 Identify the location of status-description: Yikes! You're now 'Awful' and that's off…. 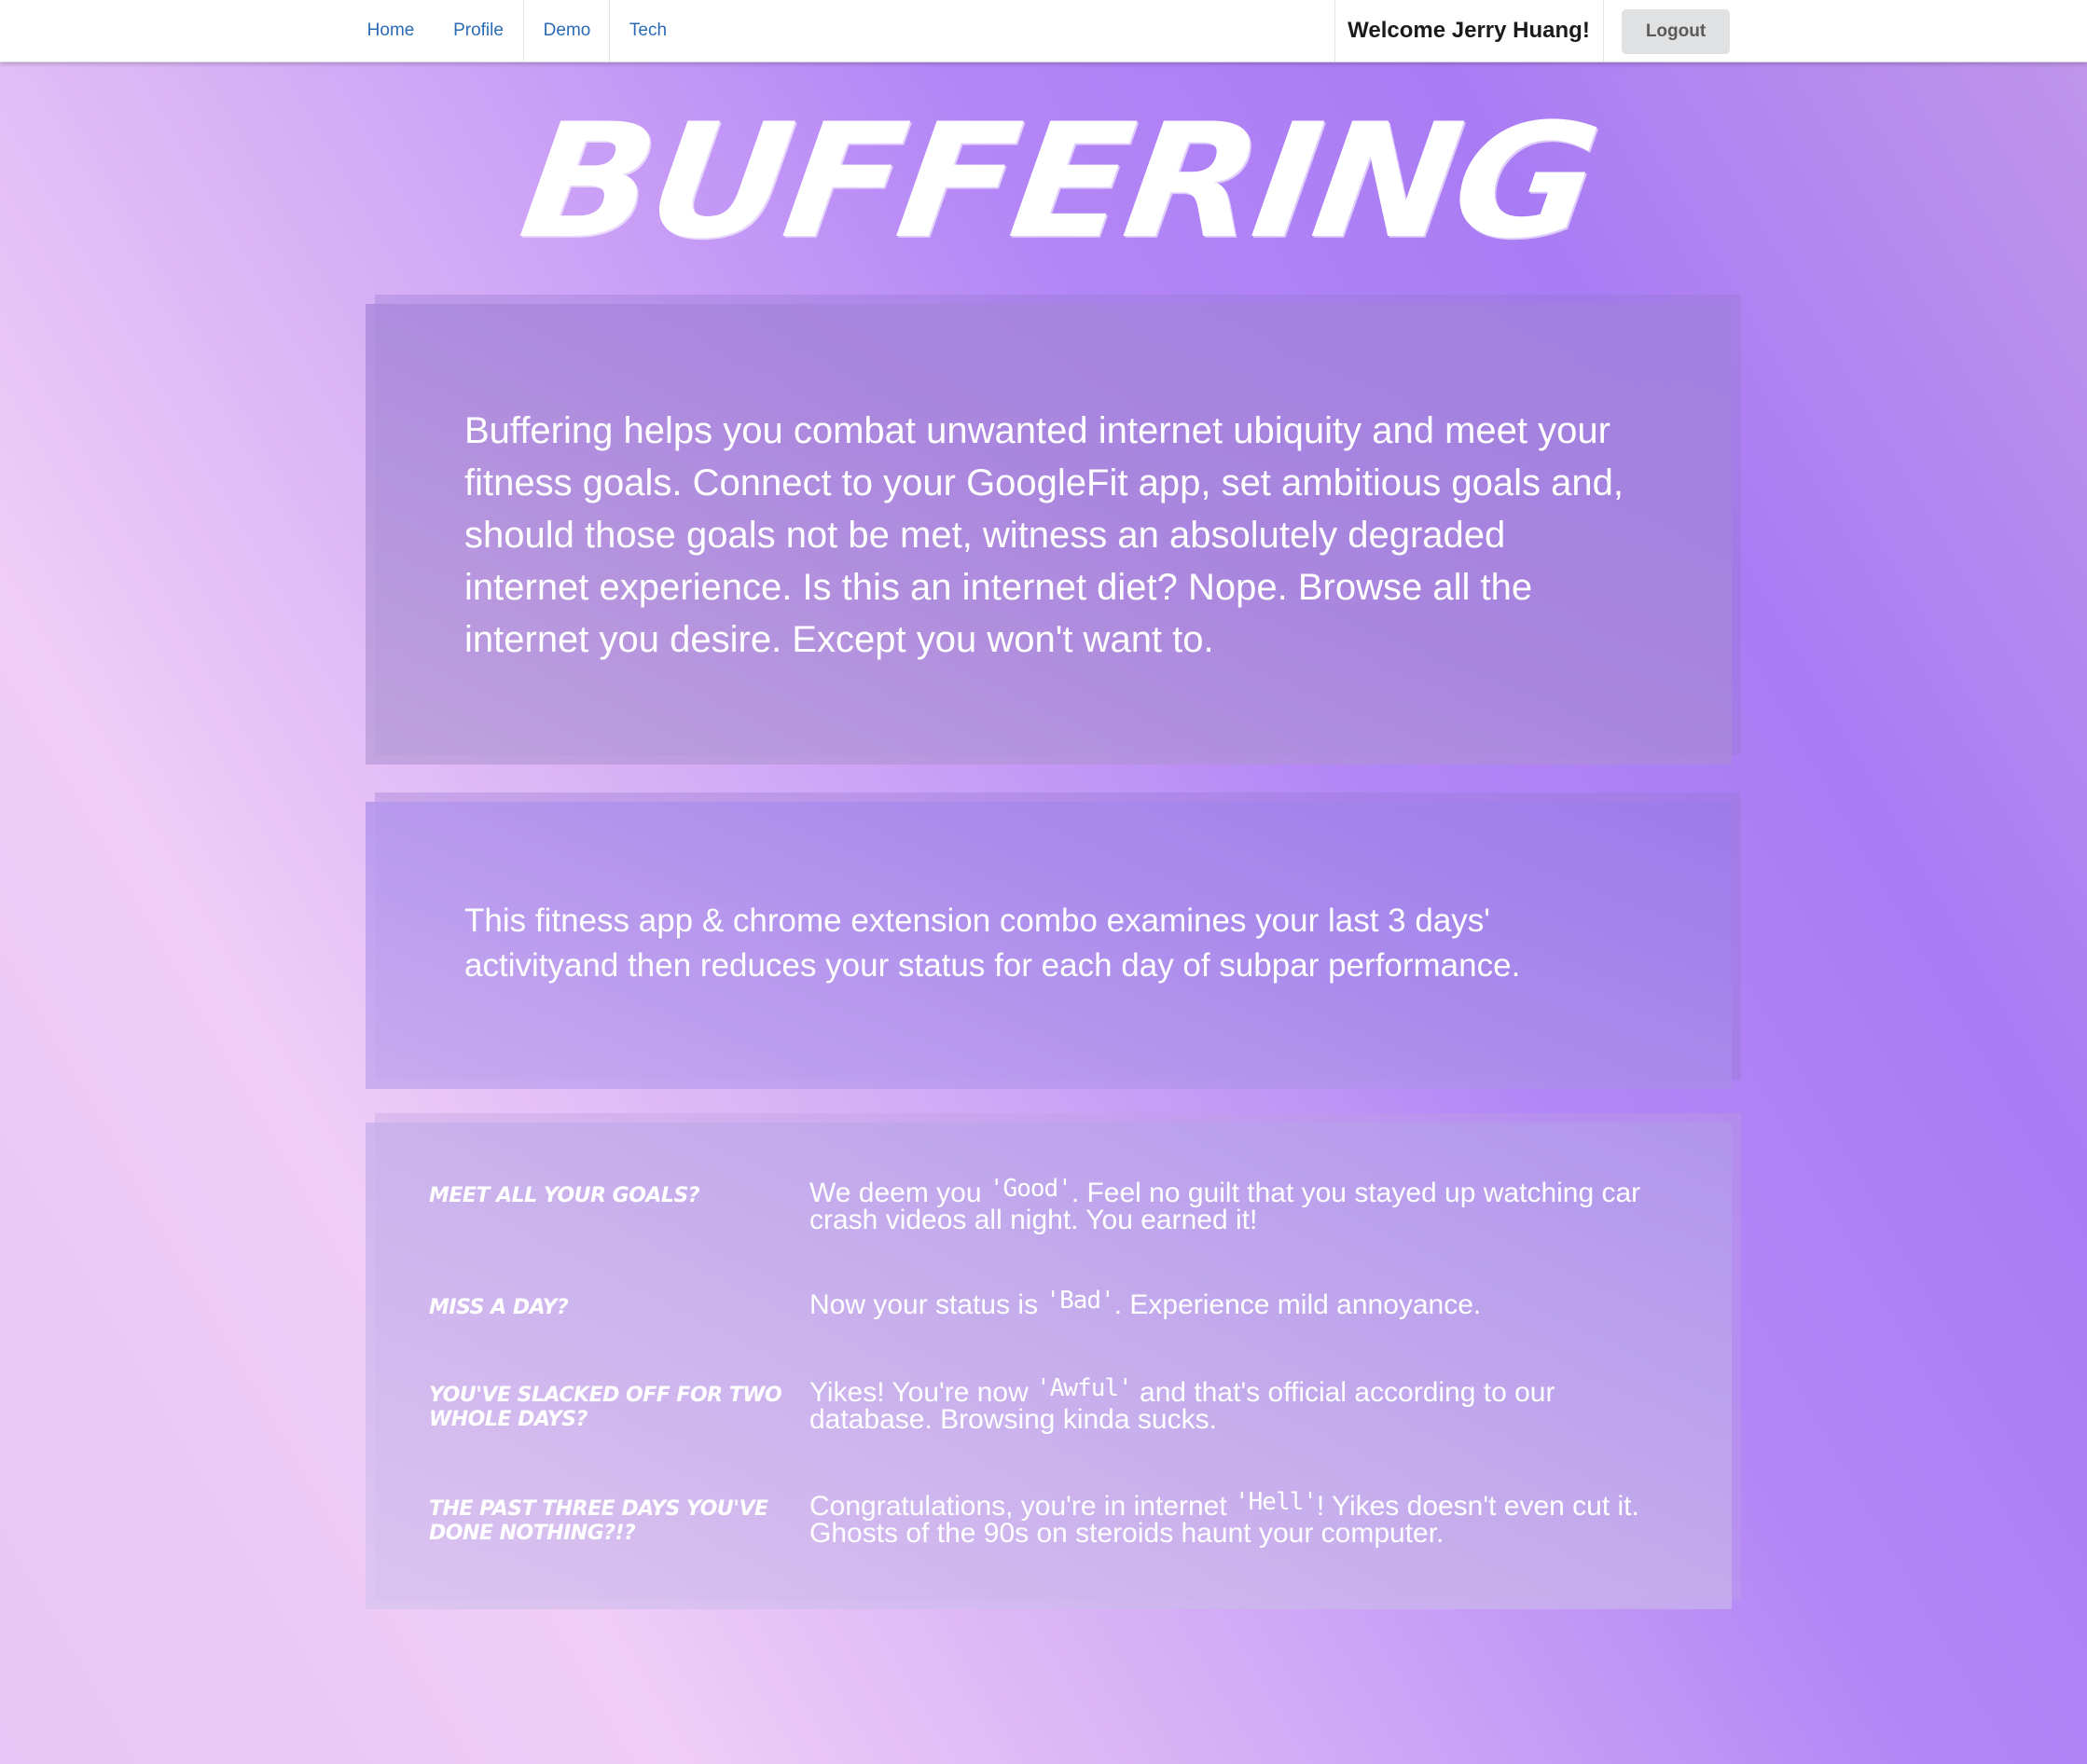
(1238, 1405).